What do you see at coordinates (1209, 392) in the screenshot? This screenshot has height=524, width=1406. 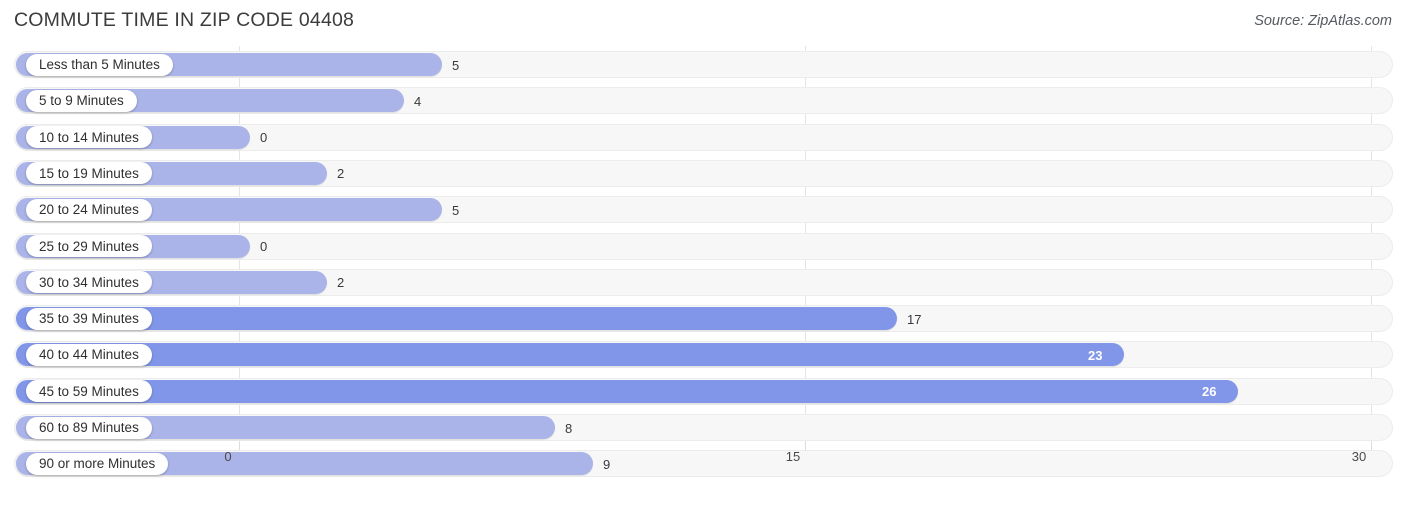 I see `bar-value-label: 26` at bounding box center [1209, 392].